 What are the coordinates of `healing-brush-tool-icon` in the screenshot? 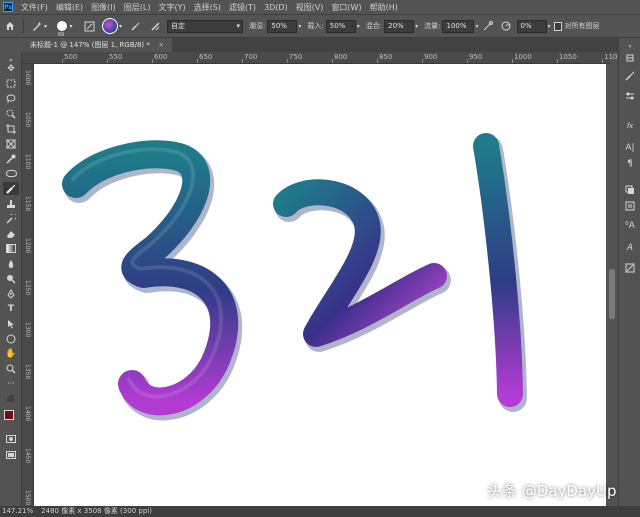 It's located at (11, 173).